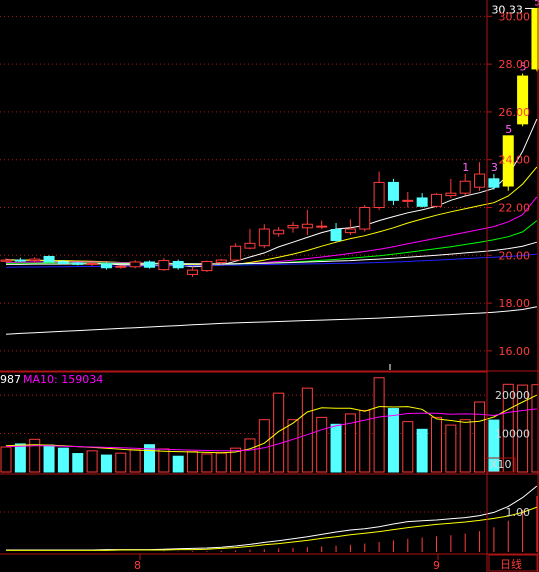  I want to click on price-tick-label: 24.00, so click(515, 160).